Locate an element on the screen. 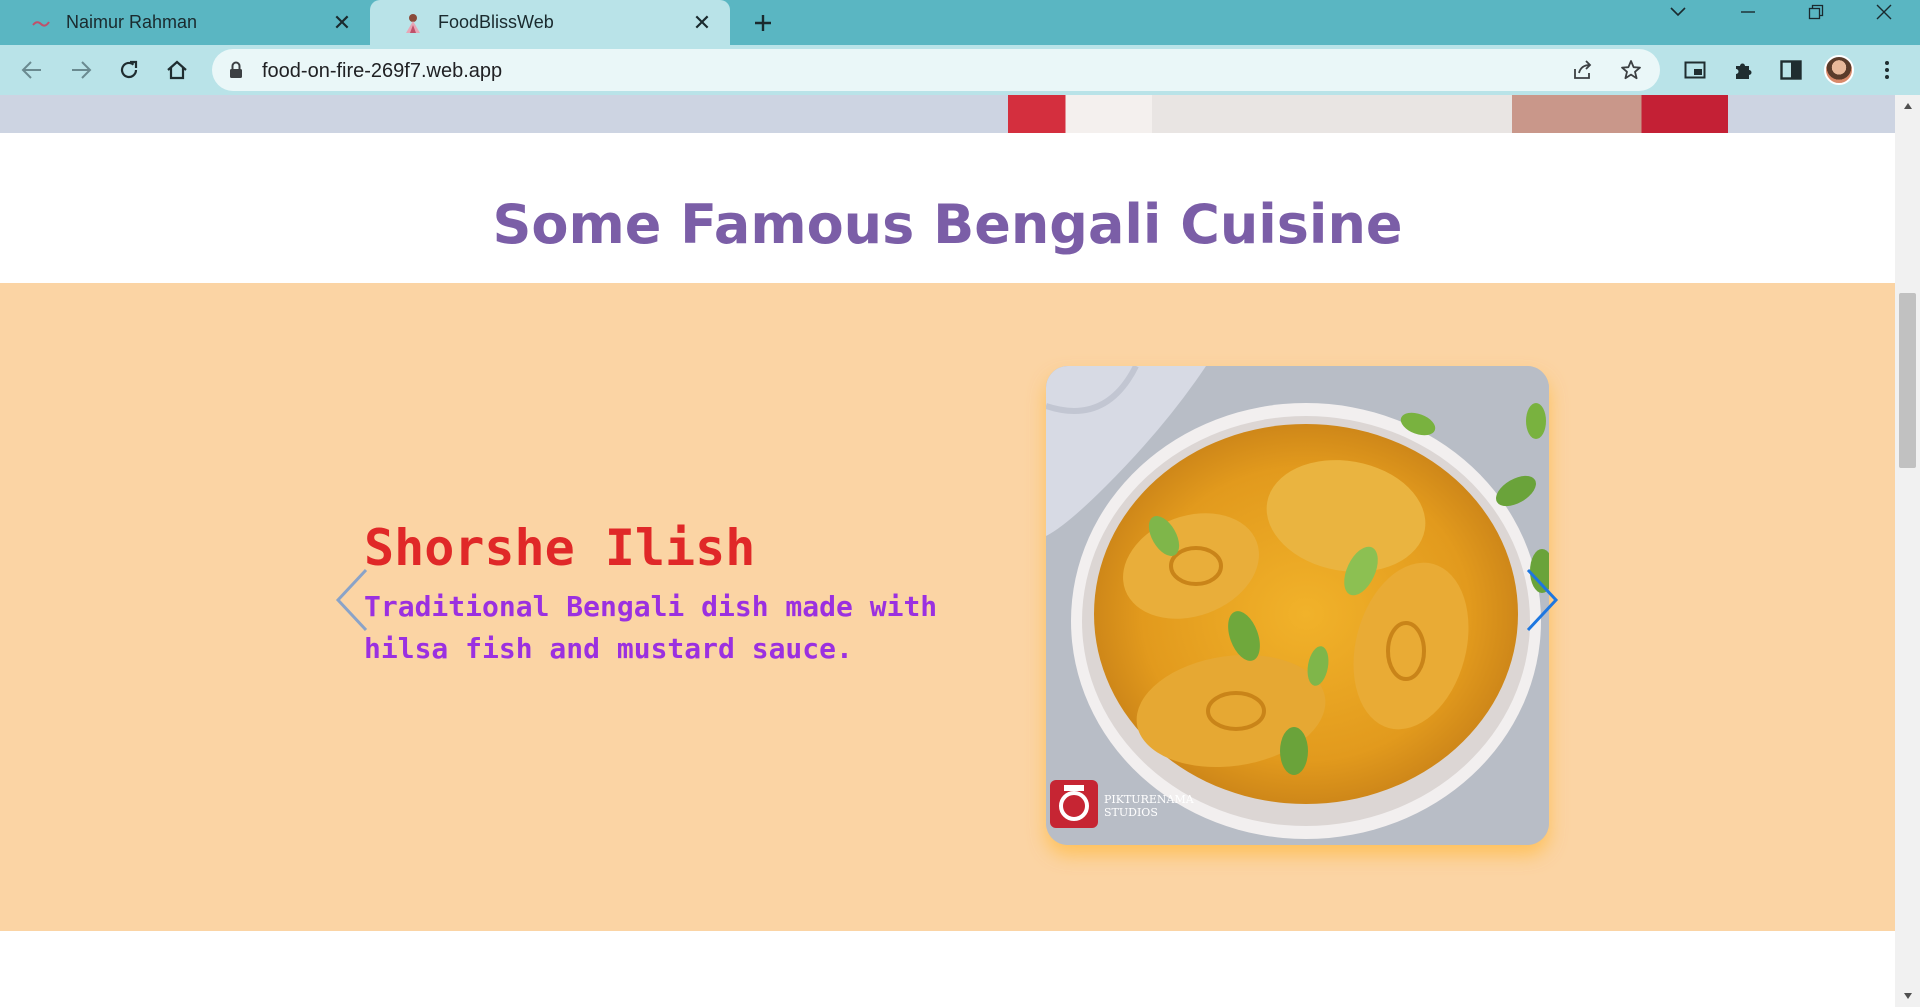 This screenshot has height=1007, width=1920. extensions-puzzle-icon is located at coordinates (1743, 70).